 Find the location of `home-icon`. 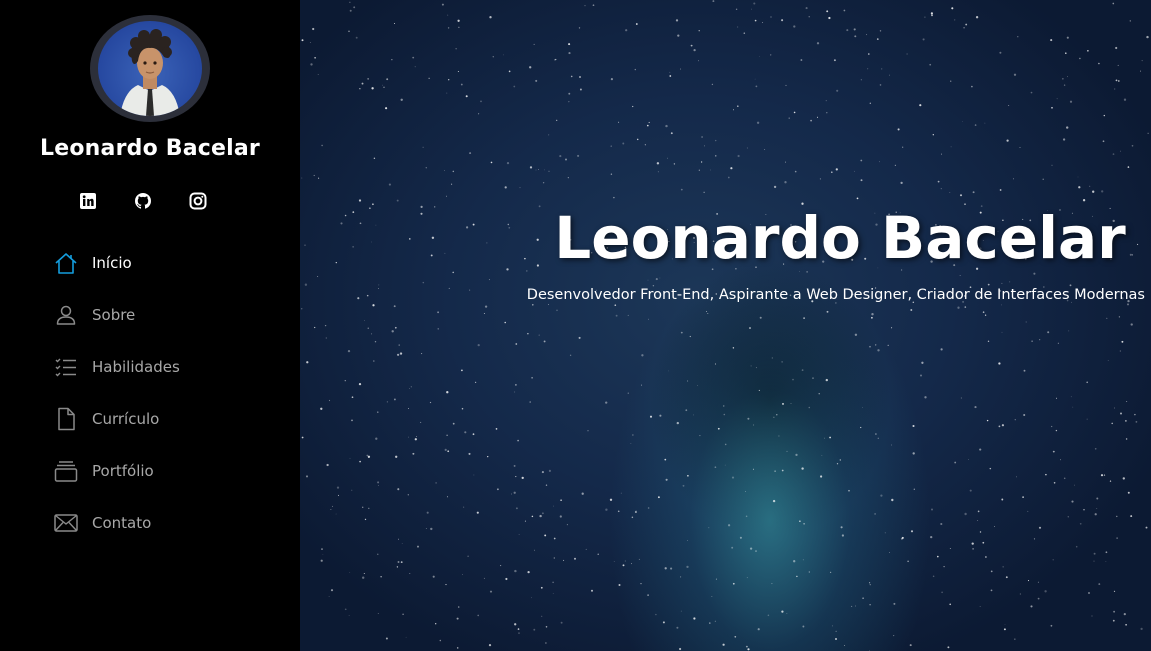

home-icon is located at coordinates (66, 263).